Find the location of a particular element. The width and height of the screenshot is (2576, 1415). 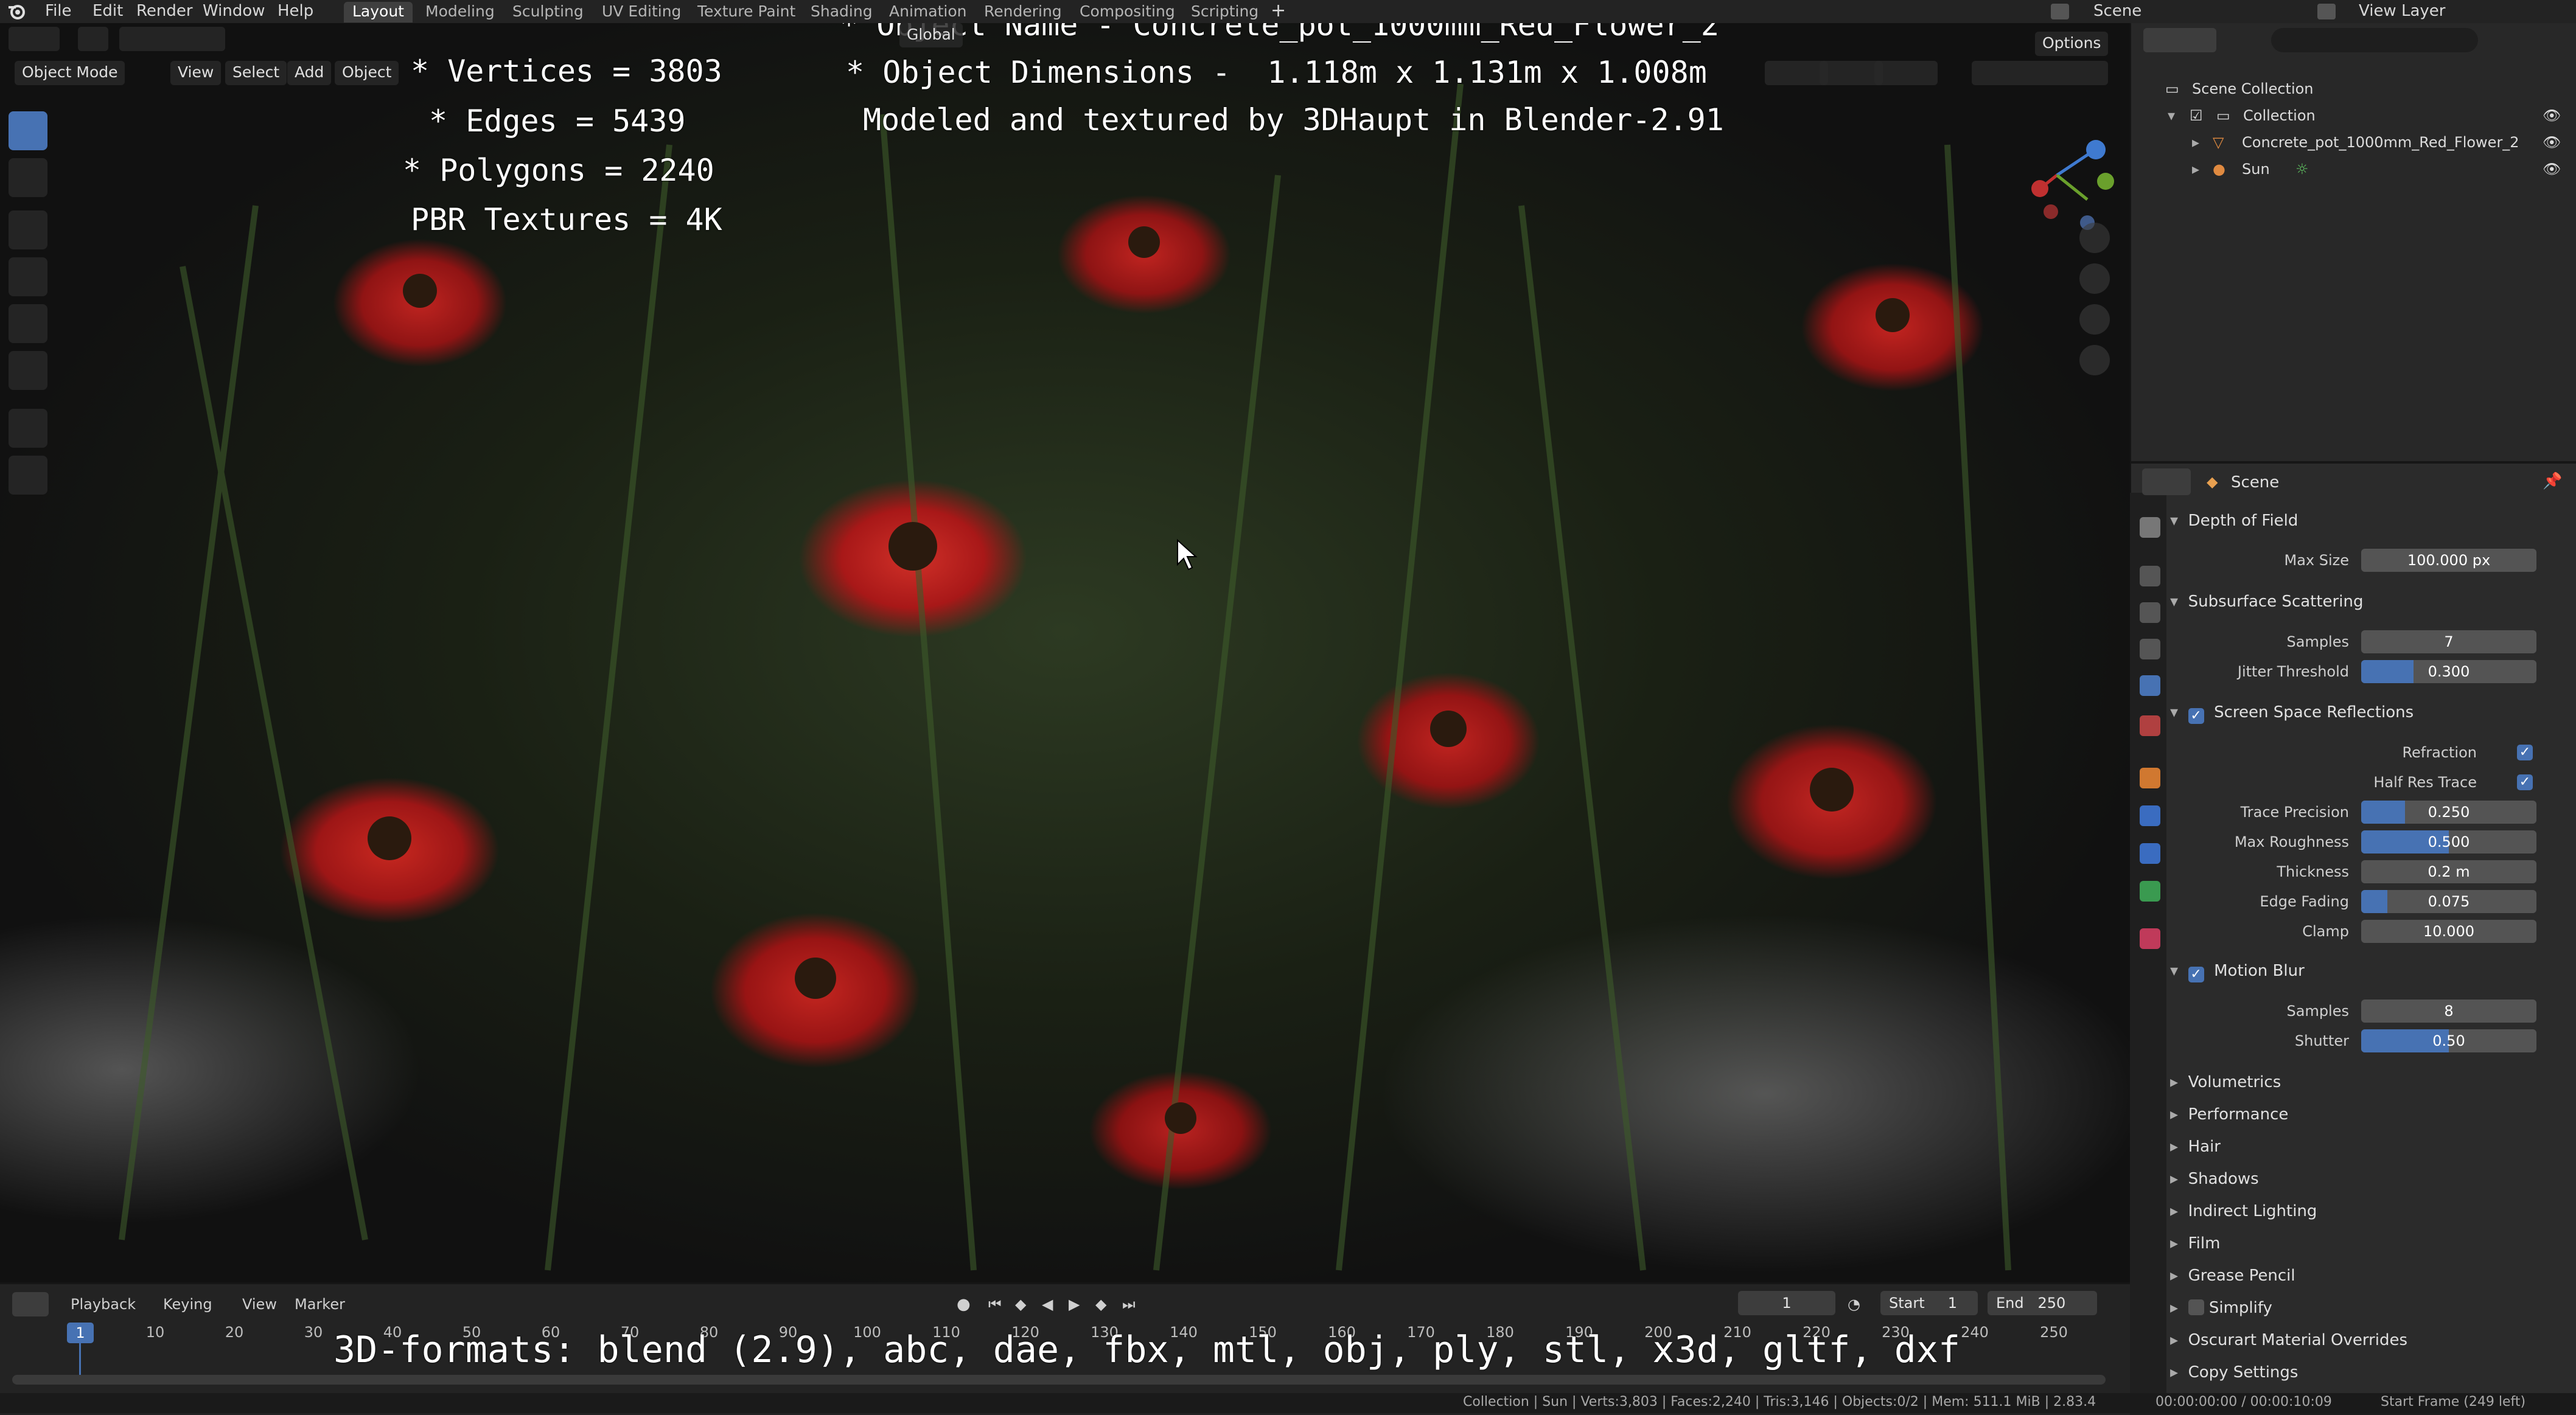

menu-edit: Edit is located at coordinates (107, 12).